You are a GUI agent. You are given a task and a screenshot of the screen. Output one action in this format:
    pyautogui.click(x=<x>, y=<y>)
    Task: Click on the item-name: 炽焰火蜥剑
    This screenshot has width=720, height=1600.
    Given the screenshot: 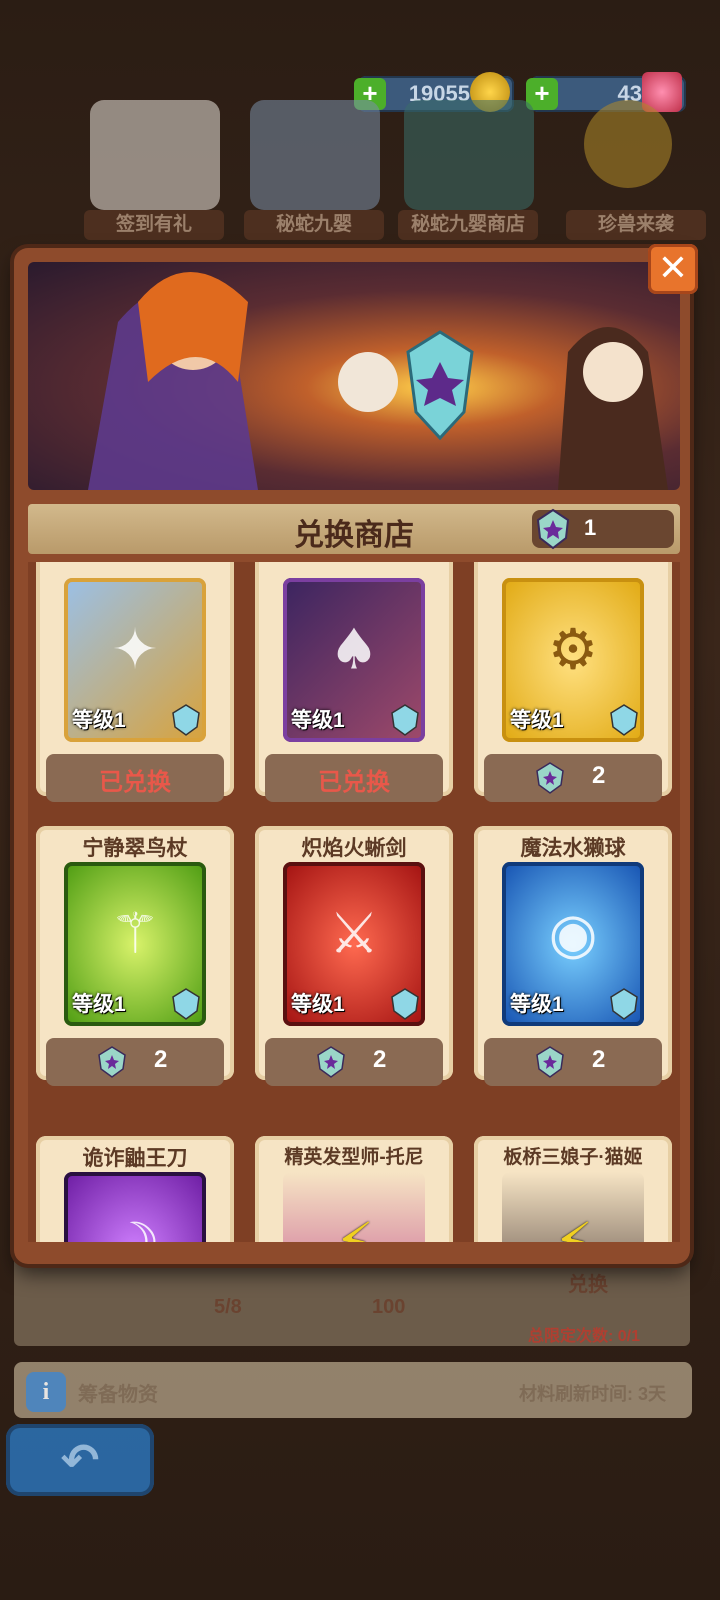 What is the action you would take?
    pyautogui.click(x=354, y=848)
    